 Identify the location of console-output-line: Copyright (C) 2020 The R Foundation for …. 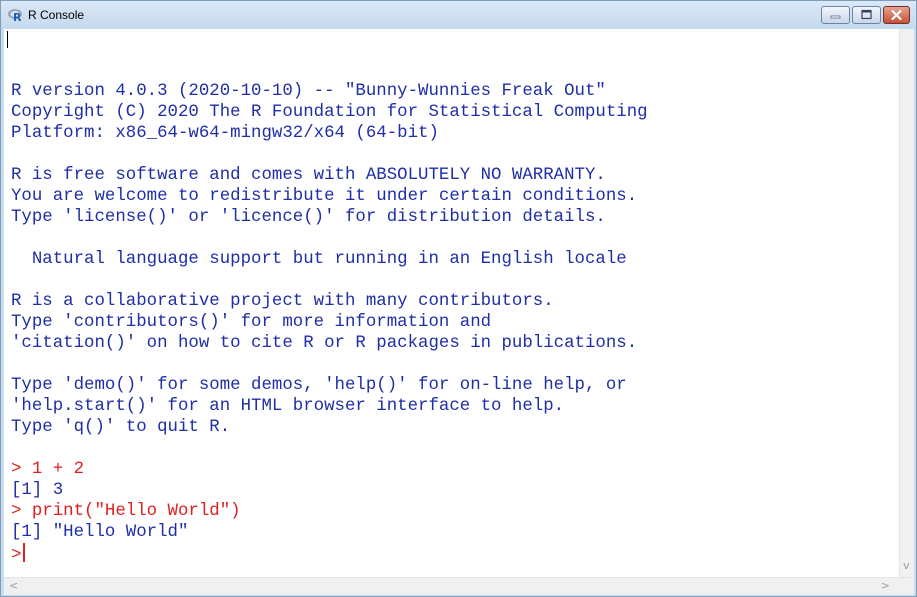
(329, 112).